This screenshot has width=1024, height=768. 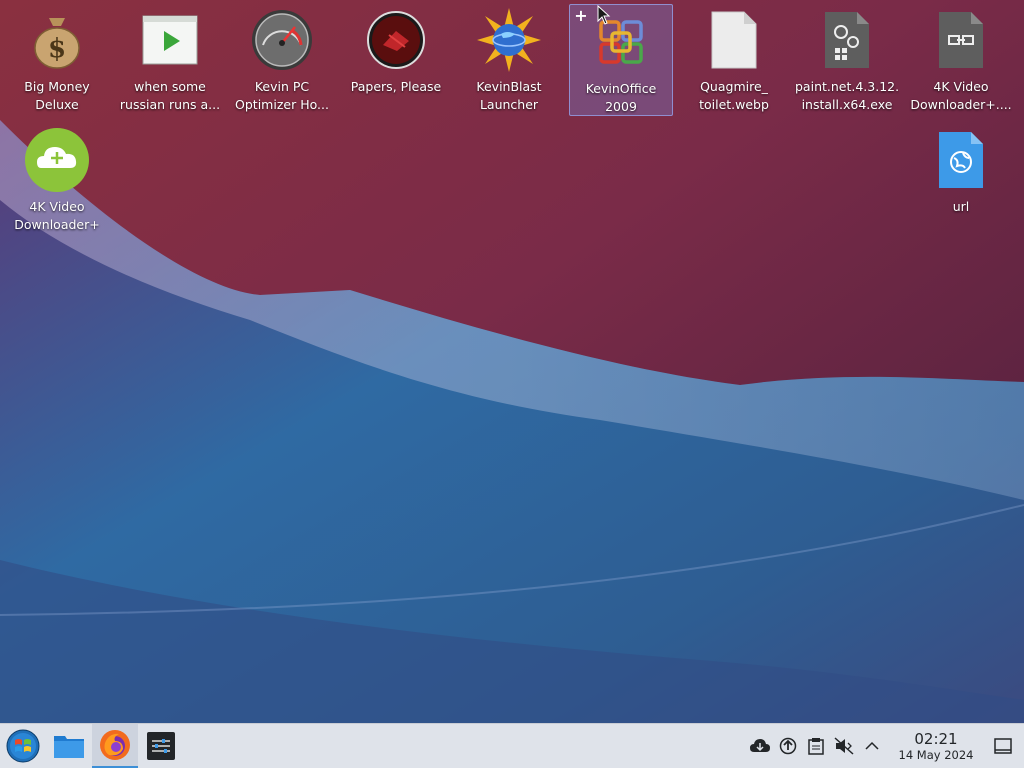 I want to click on desktop-icon-url: url, so click(x=961, y=178).